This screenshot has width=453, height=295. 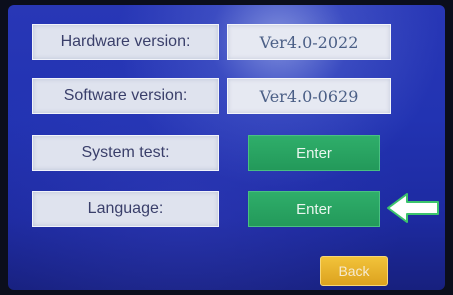 I want to click on back-button: Back, so click(x=354, y=271).